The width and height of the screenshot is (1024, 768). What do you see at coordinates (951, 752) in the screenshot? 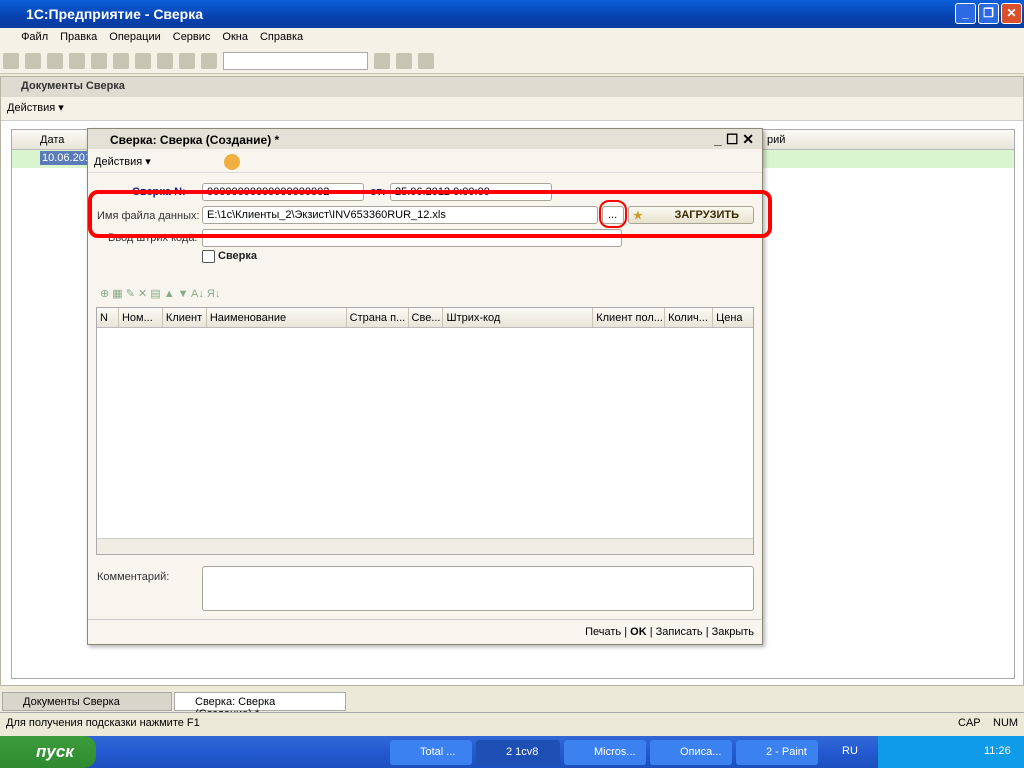
I see `system-tray: 11:26` at bounding box center [951, 752].